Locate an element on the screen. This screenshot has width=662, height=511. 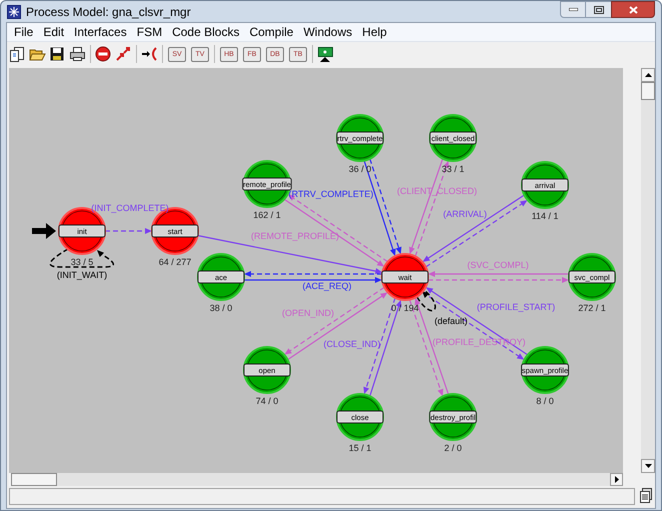
up-arrow-icon is located at coordinates (648, 75).